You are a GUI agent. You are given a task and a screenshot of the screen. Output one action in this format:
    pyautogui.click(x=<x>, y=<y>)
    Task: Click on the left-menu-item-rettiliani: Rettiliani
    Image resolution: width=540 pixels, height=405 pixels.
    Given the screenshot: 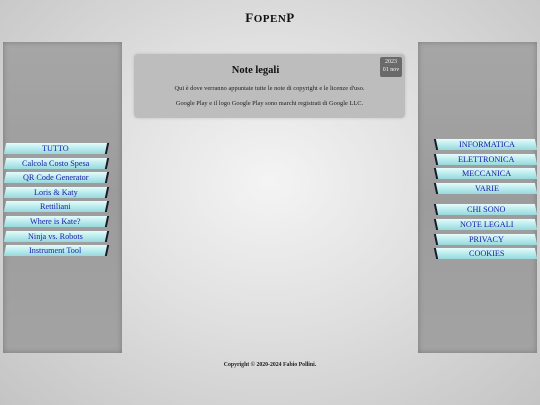 What is the action you would take?
    pyautogui.click(x=56, y=207)
    